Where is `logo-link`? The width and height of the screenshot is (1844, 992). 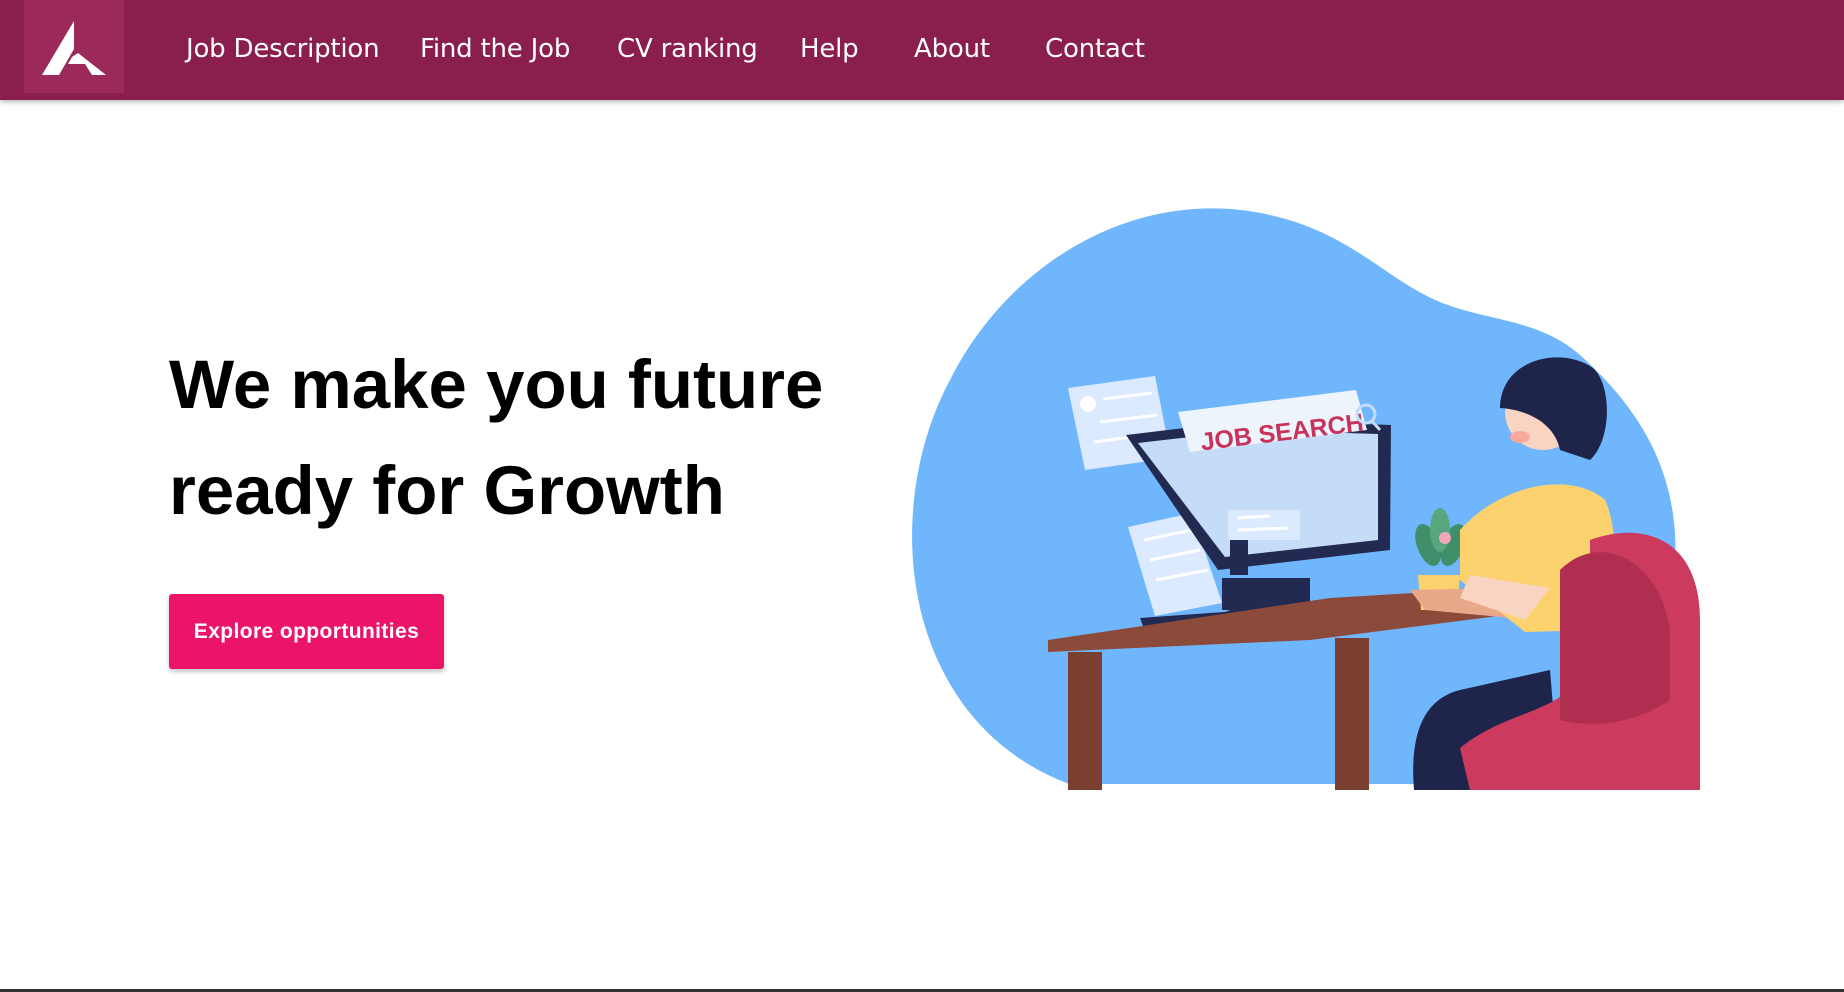
logo-link is located at coordinates (74, 46).